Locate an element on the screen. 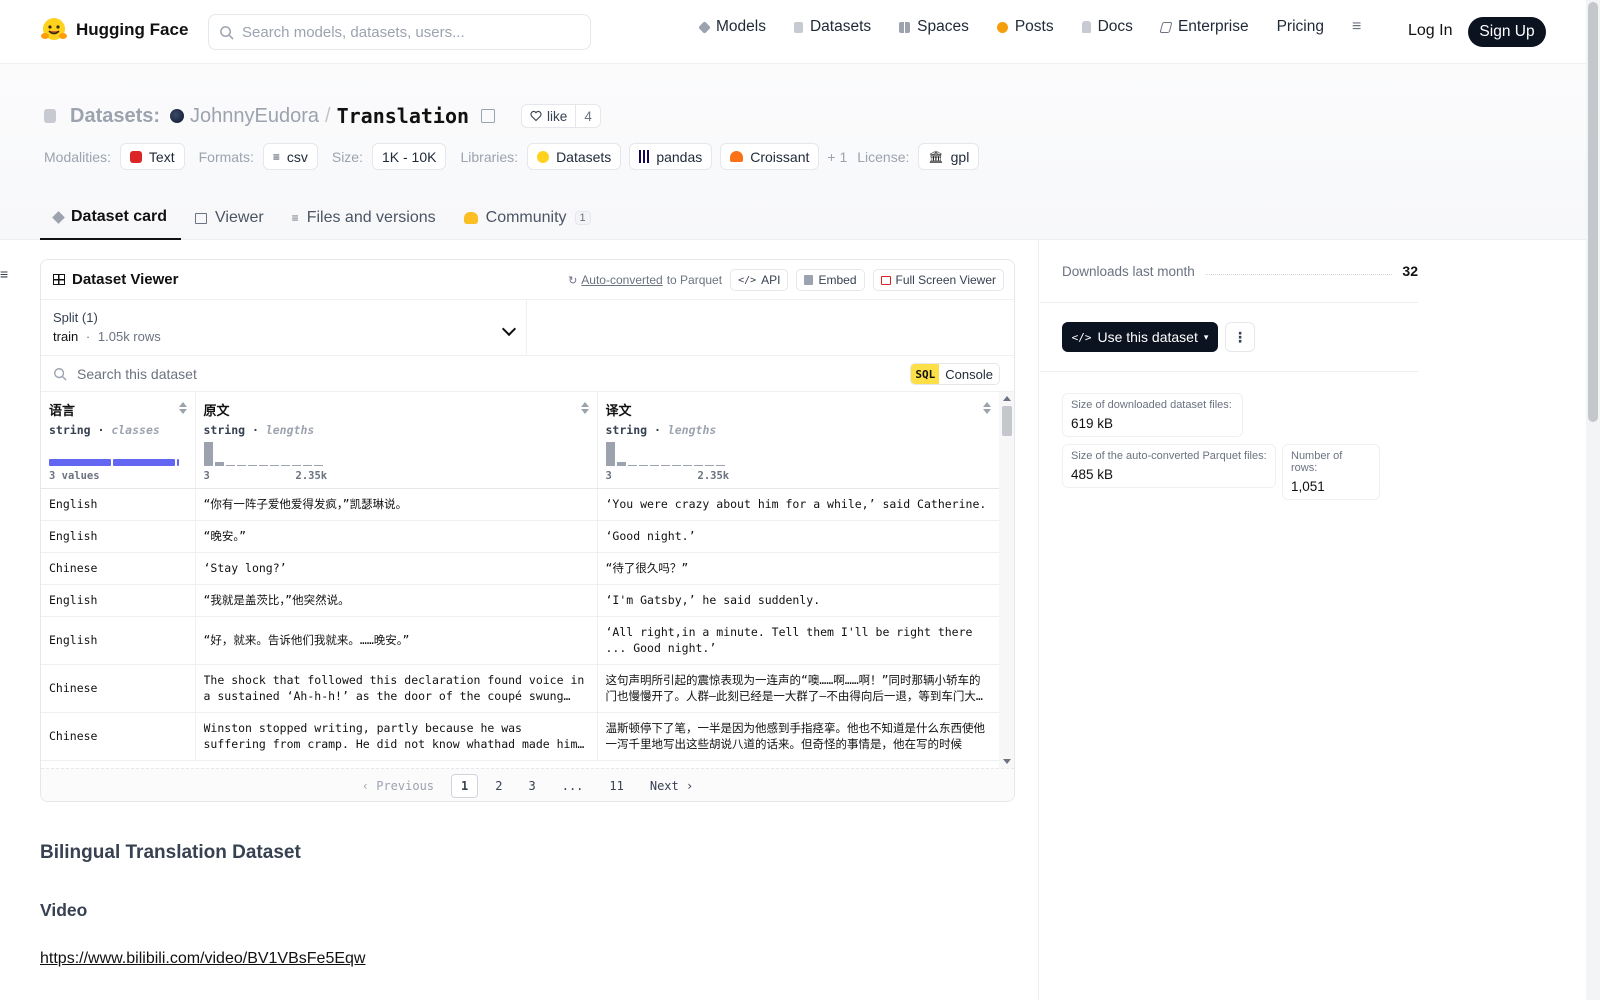 The image size is (1600, 1000). library-chip-croissant: Croissant is located at coordinates (770, 156).